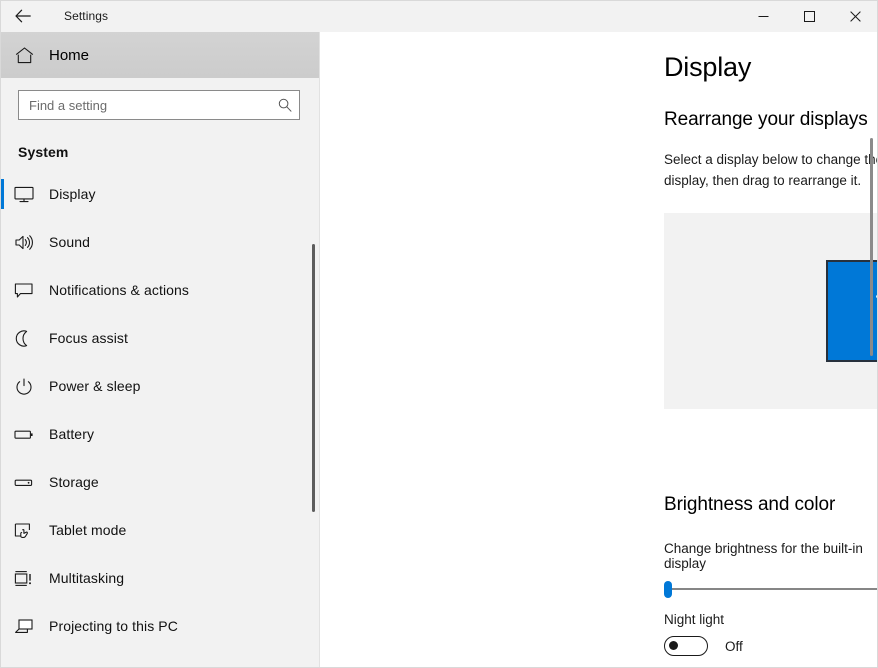 The image size is (878, 668). Describe the element at coordinates (145, 105) in the screenshot. I see `search-input` at that location.